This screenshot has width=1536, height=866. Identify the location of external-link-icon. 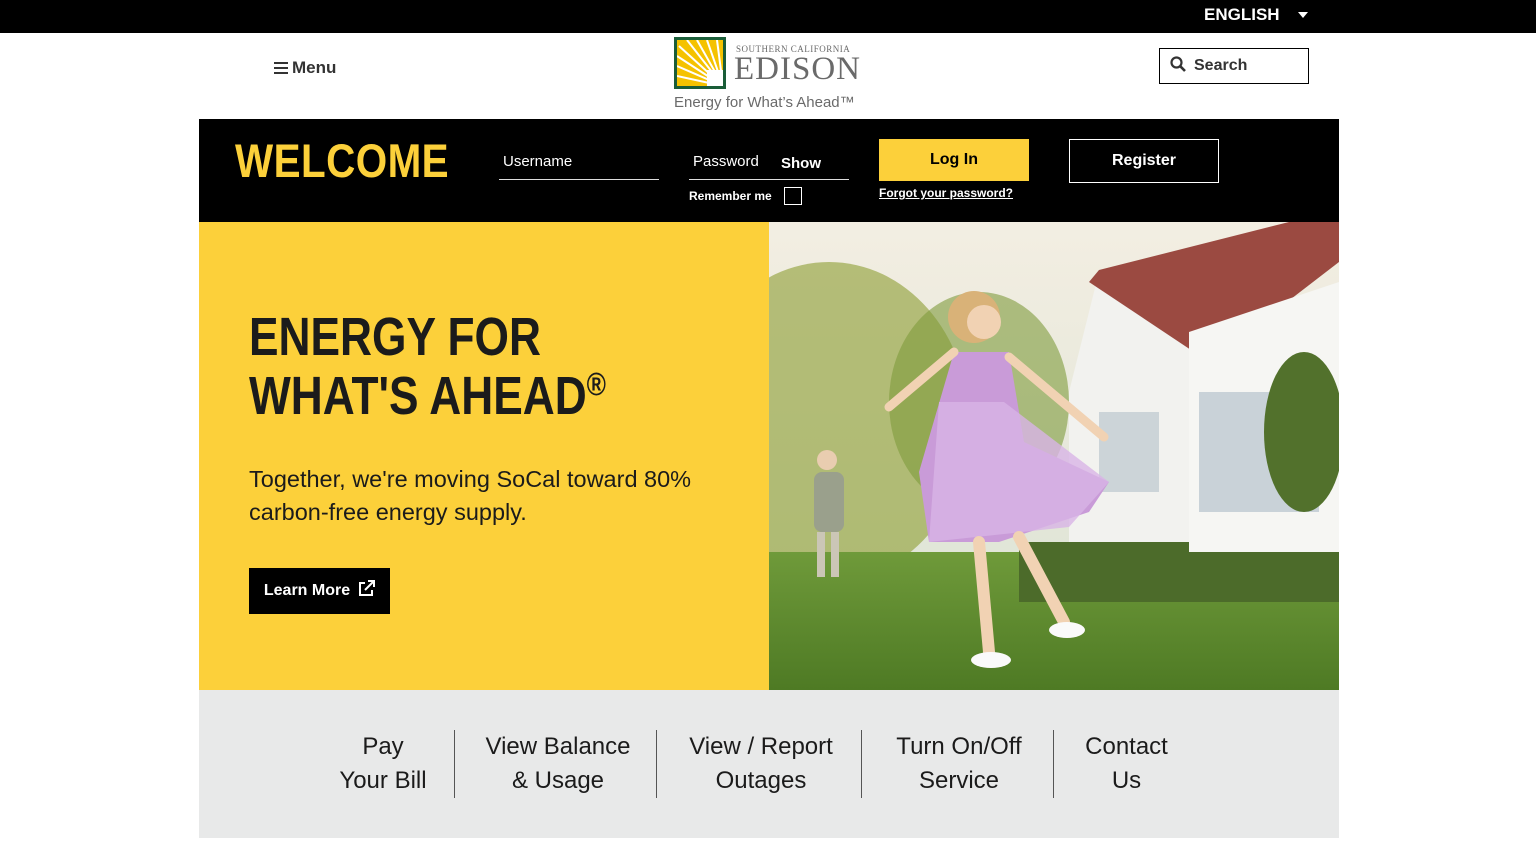
(367, 591).